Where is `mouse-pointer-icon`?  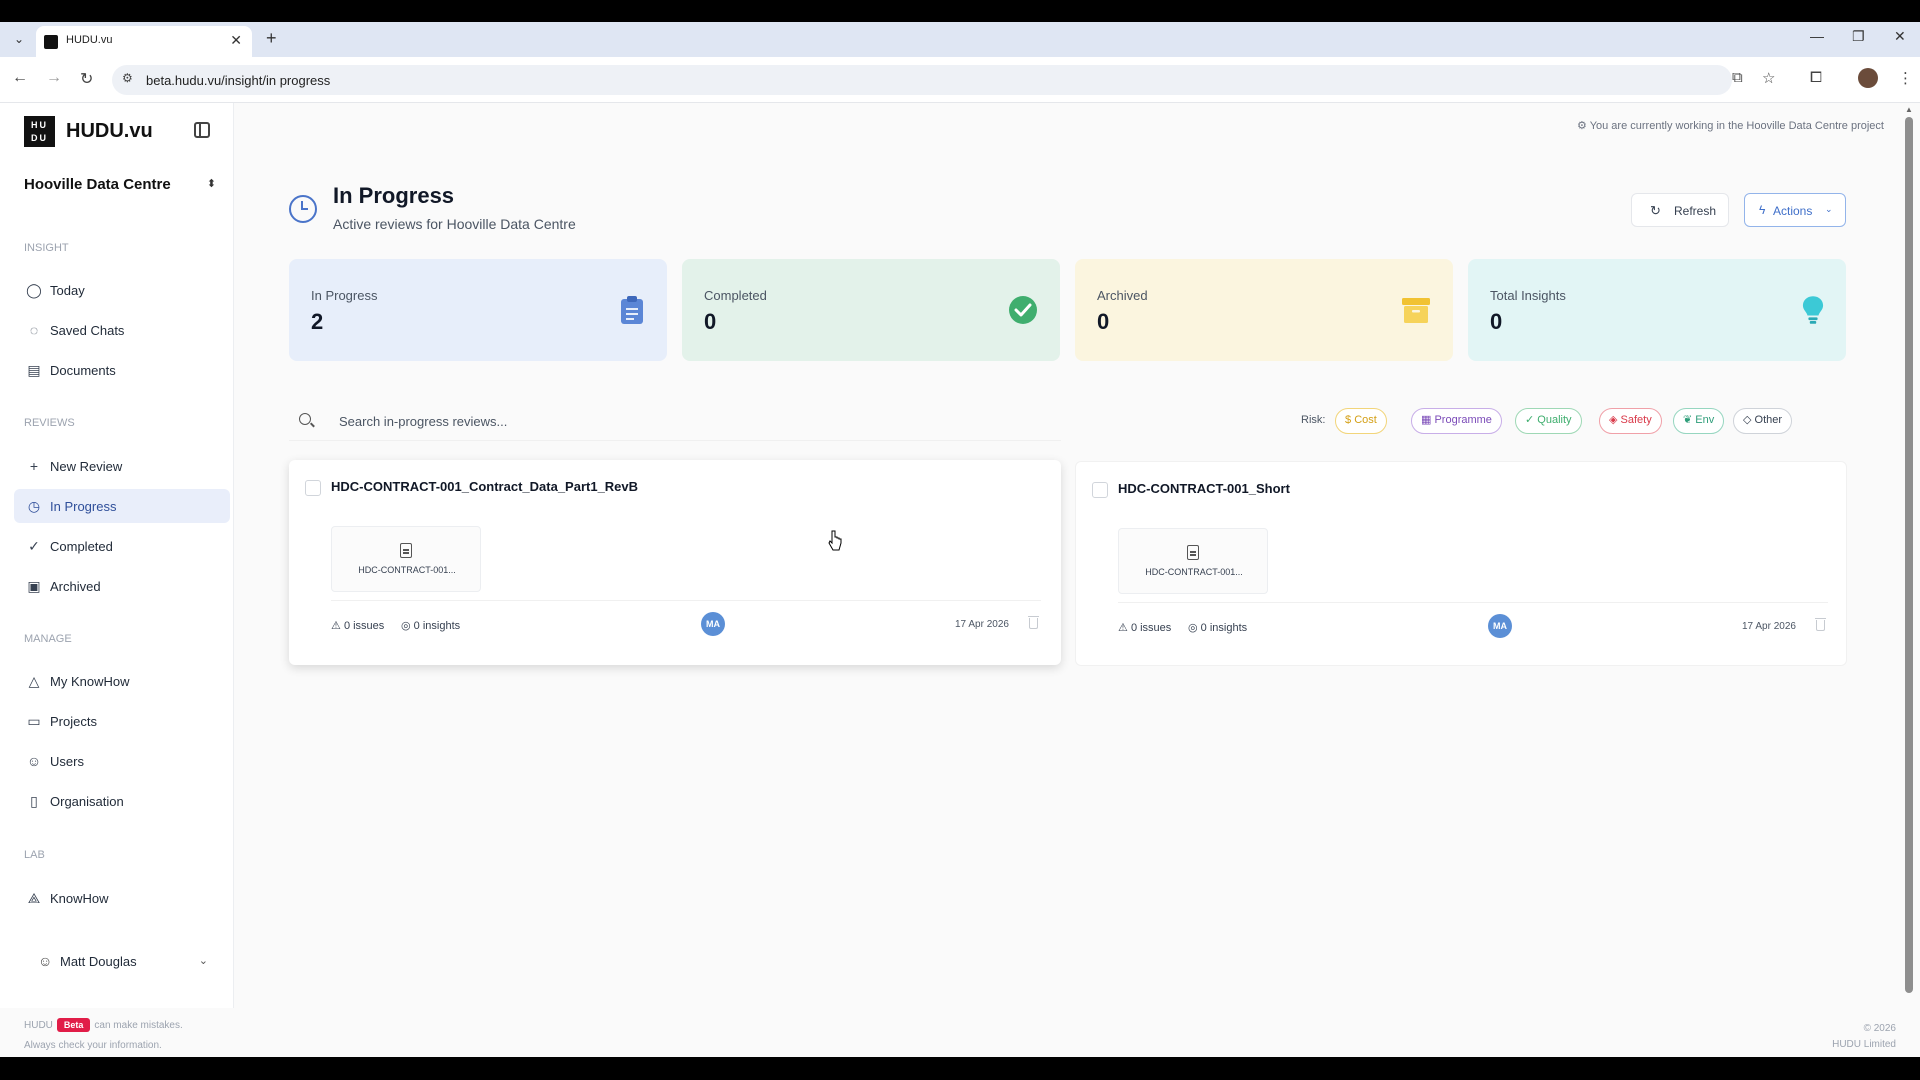
mouse-pointer-icon is located at coordinates (835, 540).